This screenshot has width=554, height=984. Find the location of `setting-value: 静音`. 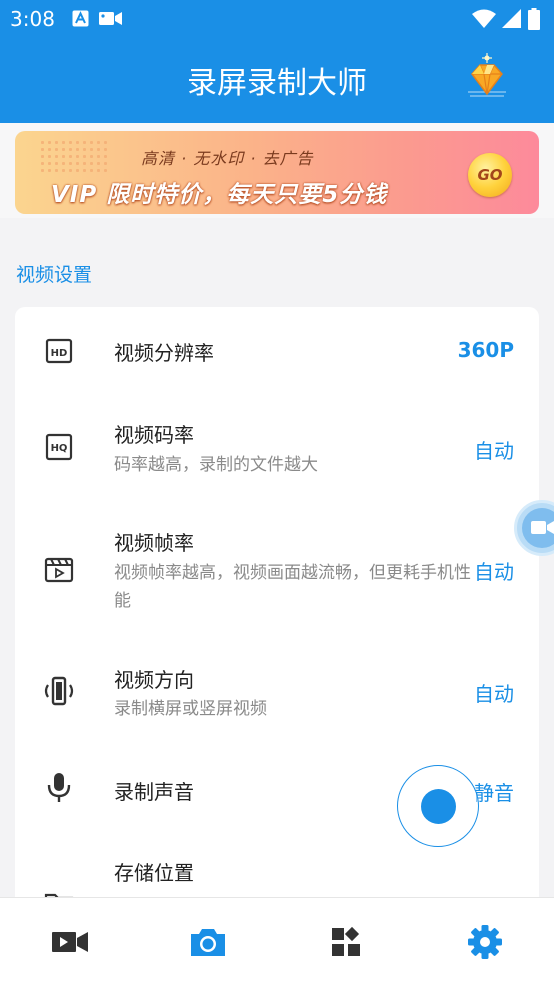

setting-value: 静音 is located at coordinates (494, 791).